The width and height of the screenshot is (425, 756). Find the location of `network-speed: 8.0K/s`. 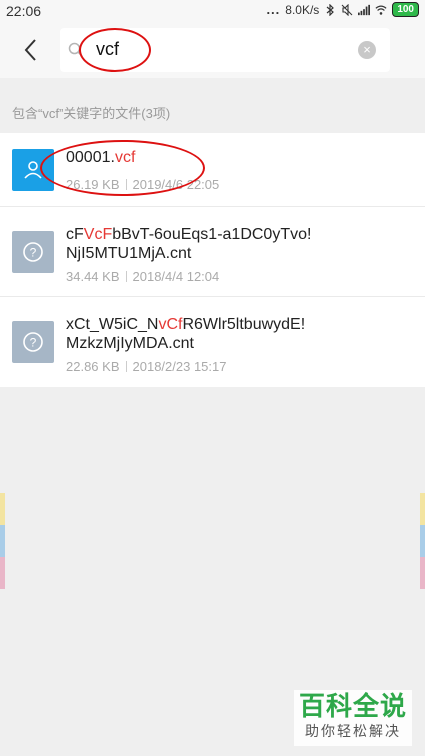

network-speed: 8.0K/s is located at coordinates (302, 9).